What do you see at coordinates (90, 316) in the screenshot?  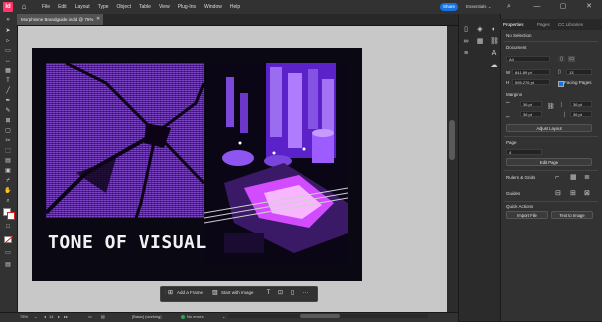 I see `master-indicator-icon: ▭` at bounding box center [90, 316].